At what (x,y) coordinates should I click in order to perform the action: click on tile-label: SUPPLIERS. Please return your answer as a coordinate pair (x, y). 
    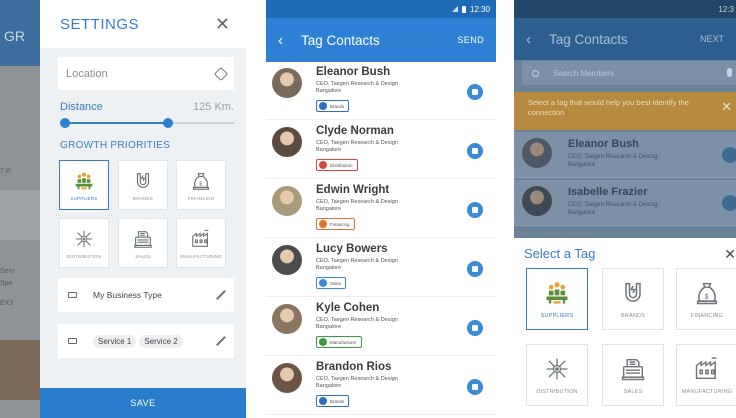
    Looking at the image, I should click on (84, 198).